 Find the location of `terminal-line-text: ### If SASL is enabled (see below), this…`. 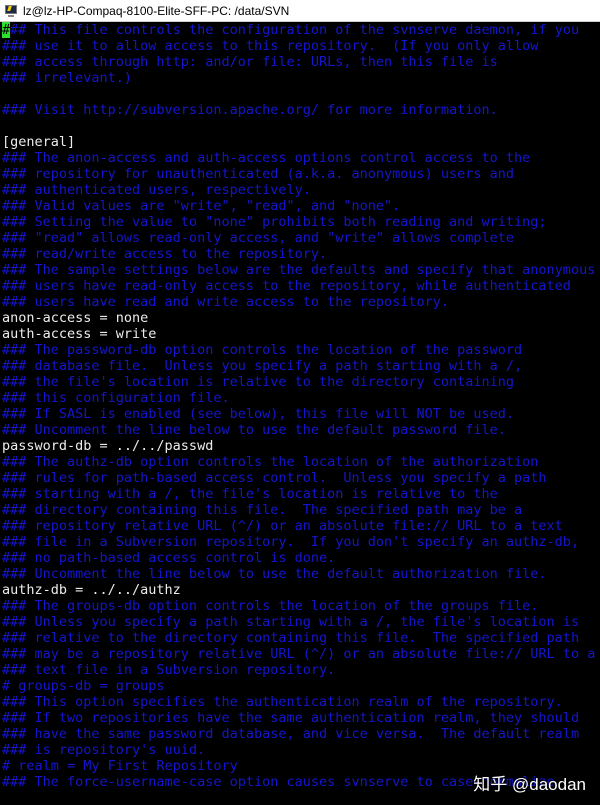

terminal-line-text: ### If SASL is enabled (see below), this… is located at coordinates (258, 414).